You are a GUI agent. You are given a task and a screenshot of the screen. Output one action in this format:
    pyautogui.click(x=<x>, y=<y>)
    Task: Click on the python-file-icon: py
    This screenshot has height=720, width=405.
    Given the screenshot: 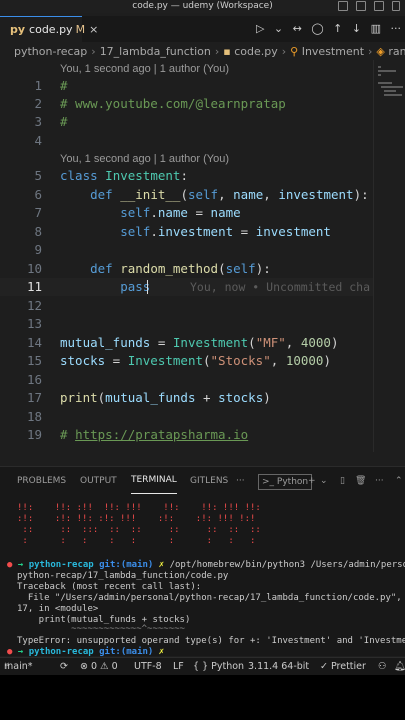 What is the action you would take?
    pyautogui.click(x=18, y=29)
    